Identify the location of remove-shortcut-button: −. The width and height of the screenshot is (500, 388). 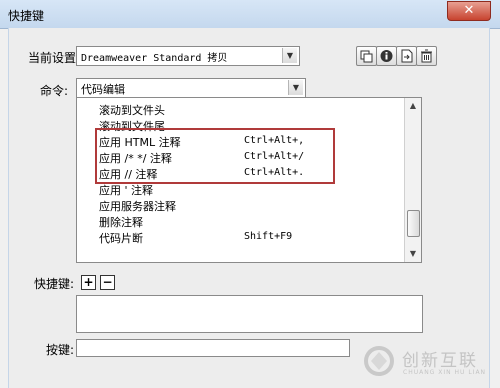
(107, 282).